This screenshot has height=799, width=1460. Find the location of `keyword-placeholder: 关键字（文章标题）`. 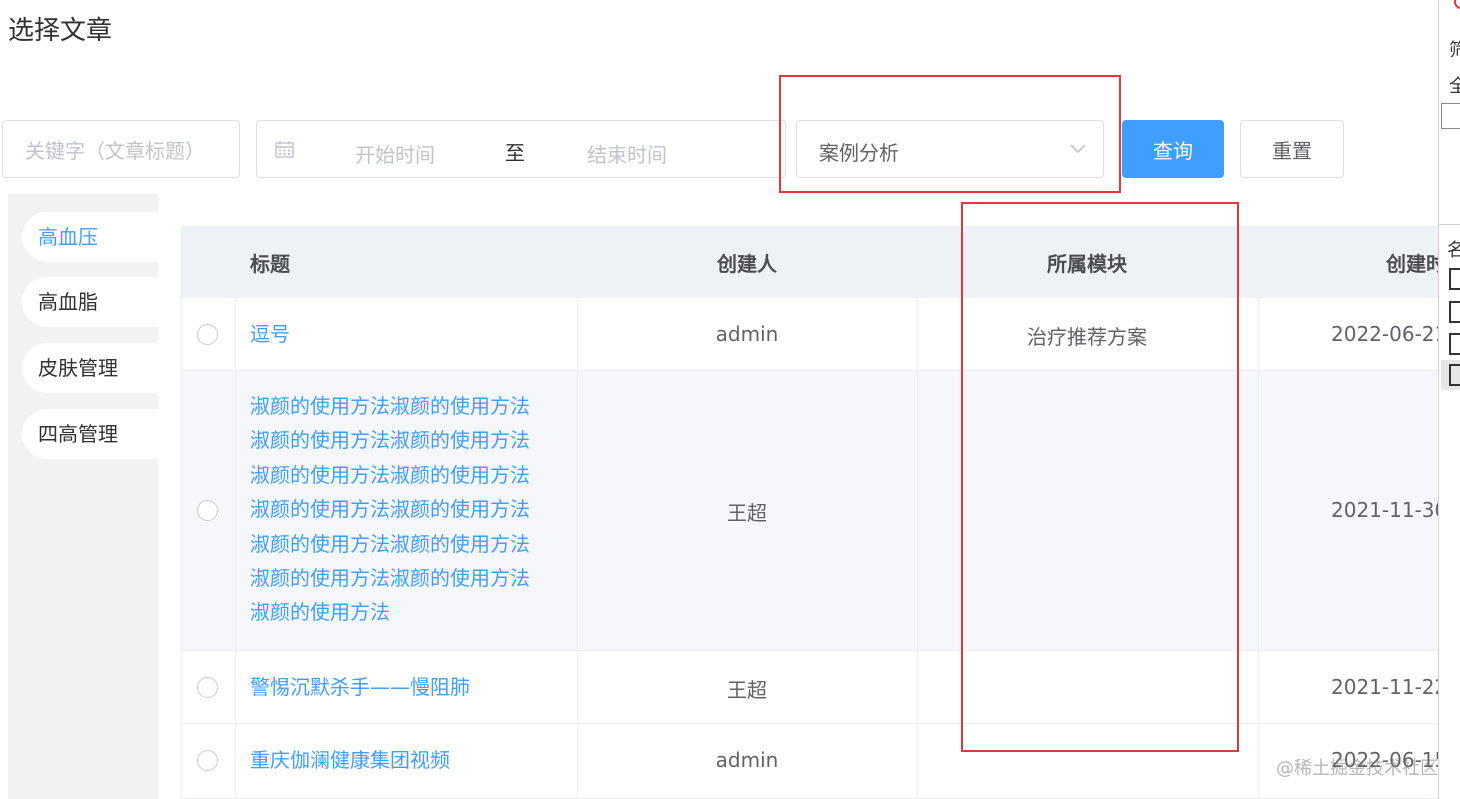

keyword-placeholder: 关键字（文章标题） is located at coordinates (115, 150).